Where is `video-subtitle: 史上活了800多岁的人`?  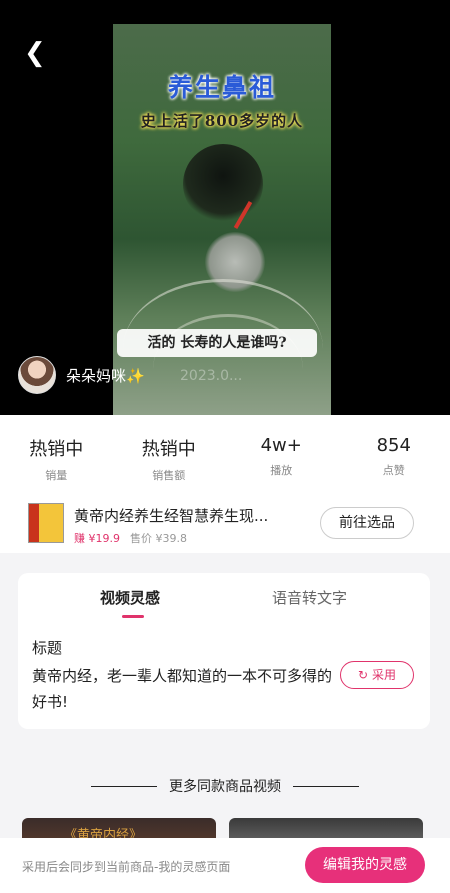 video-subtitle: 史上活了800多岁的人 is located at coordinates (222, 121).